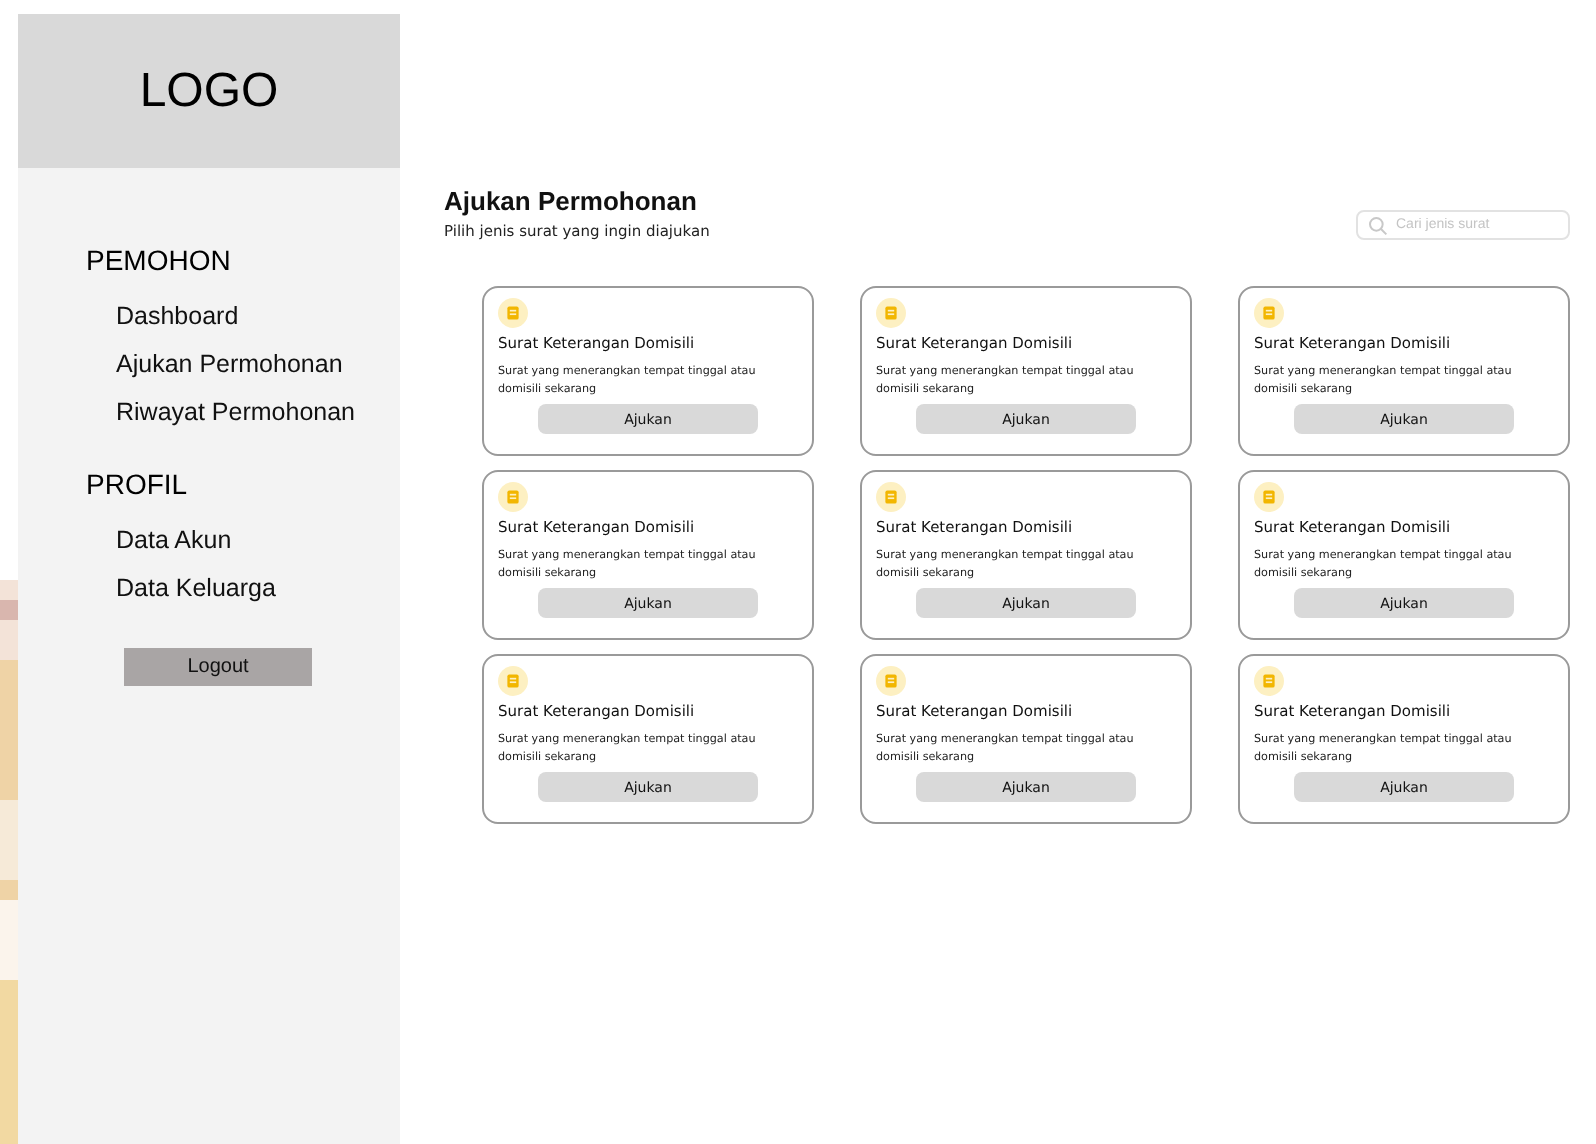 Image resolution: width=1596 pixels, height=1144 pixels. I want to click on nav-link: Data Keluarga, so click(258, 588).